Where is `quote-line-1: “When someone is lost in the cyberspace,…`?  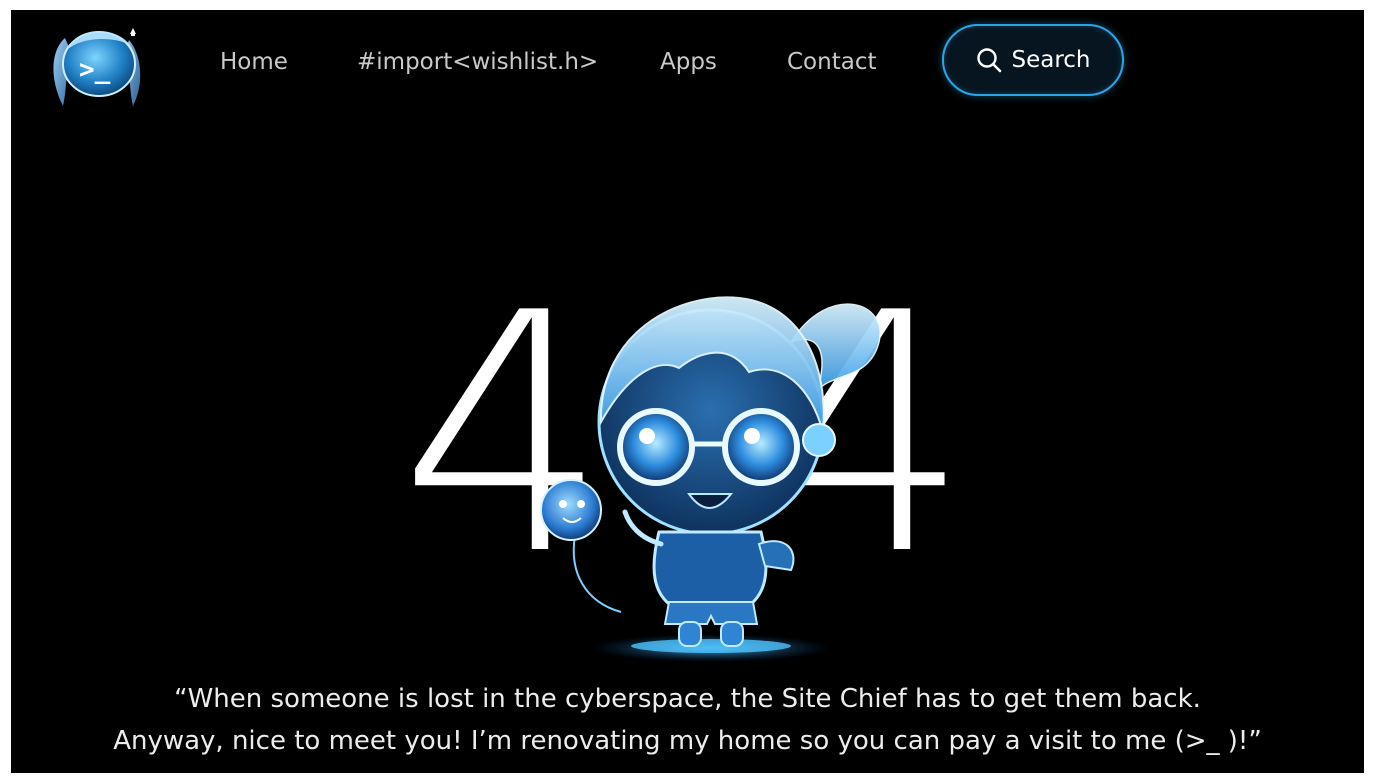
quote-line-1: “When someone is lost in the cyberspace,… is located at coordinates (687, 699).